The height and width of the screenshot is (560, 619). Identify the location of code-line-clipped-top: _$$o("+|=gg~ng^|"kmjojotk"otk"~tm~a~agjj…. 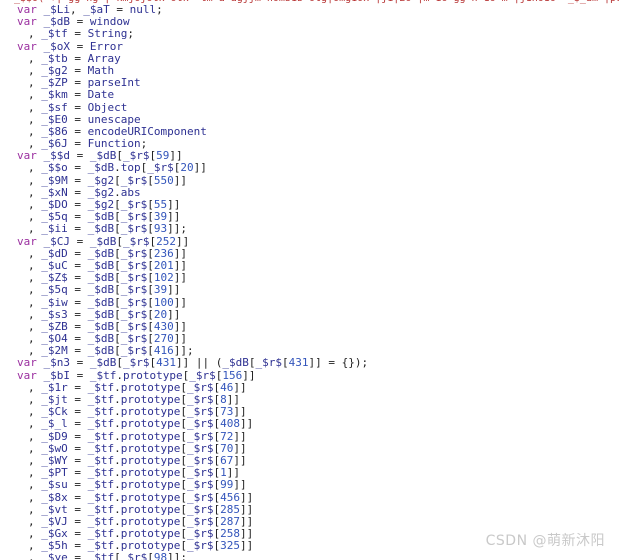
(309, 2).